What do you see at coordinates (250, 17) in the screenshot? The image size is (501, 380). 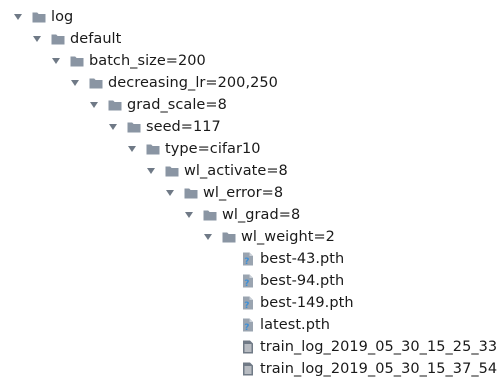 I see `tree-folder-row: log` at bounding box center [250, 17].